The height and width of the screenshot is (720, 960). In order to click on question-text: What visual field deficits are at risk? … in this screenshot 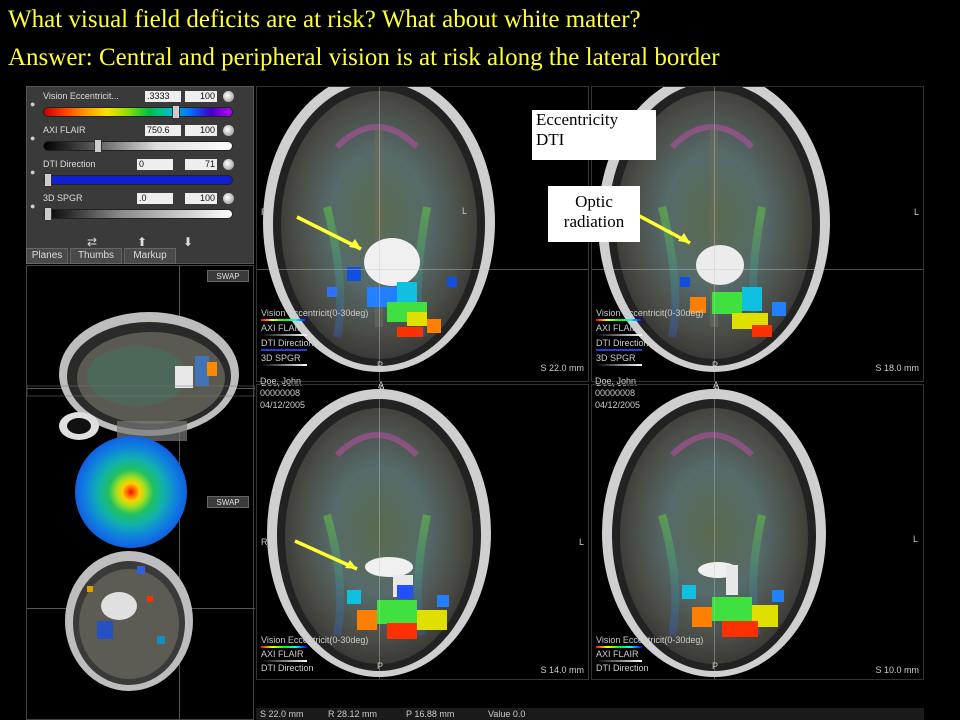, I will do `click(324, 19)`.